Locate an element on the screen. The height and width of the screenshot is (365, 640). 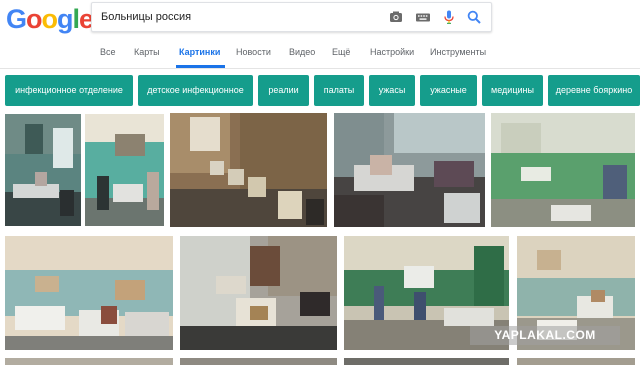
microphone-icon is located at coordinates (449, 17).